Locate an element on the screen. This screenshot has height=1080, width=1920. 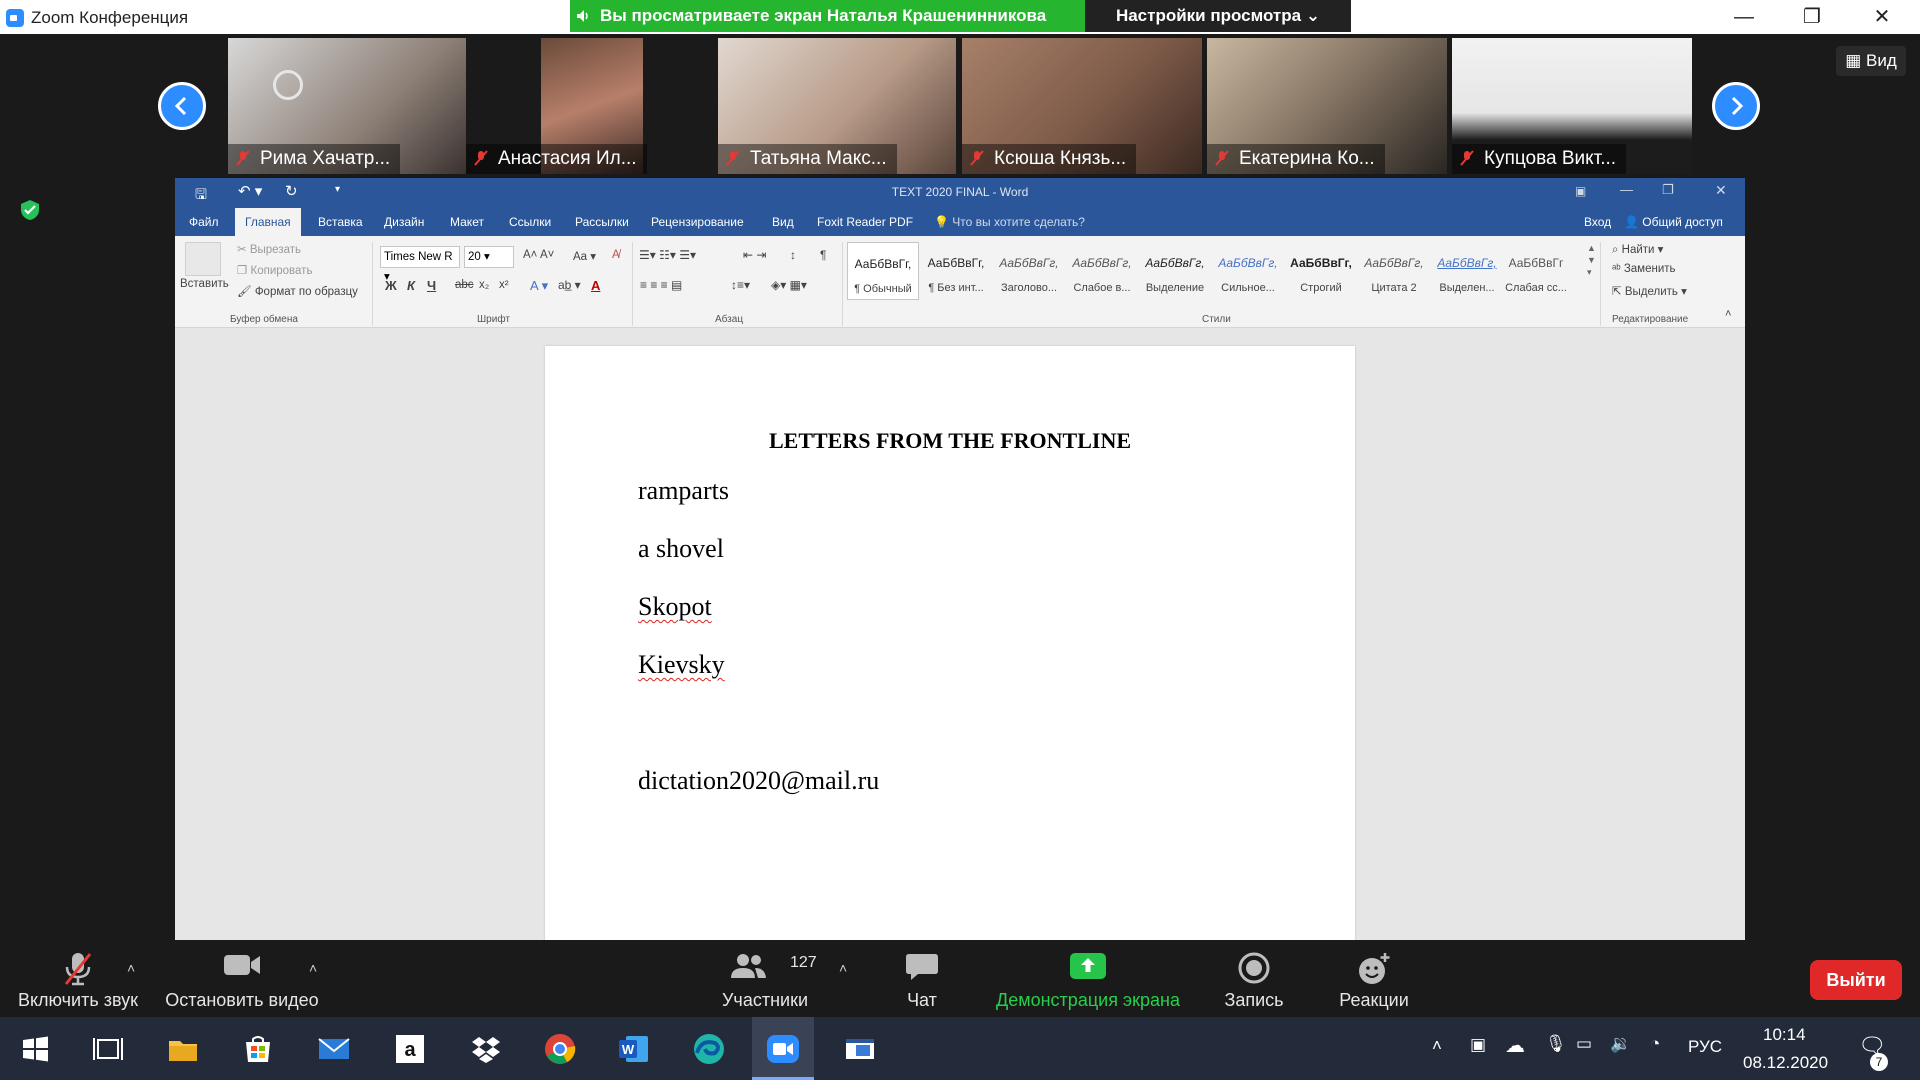
window-preview-icon is located at coordinates (860, 1049).